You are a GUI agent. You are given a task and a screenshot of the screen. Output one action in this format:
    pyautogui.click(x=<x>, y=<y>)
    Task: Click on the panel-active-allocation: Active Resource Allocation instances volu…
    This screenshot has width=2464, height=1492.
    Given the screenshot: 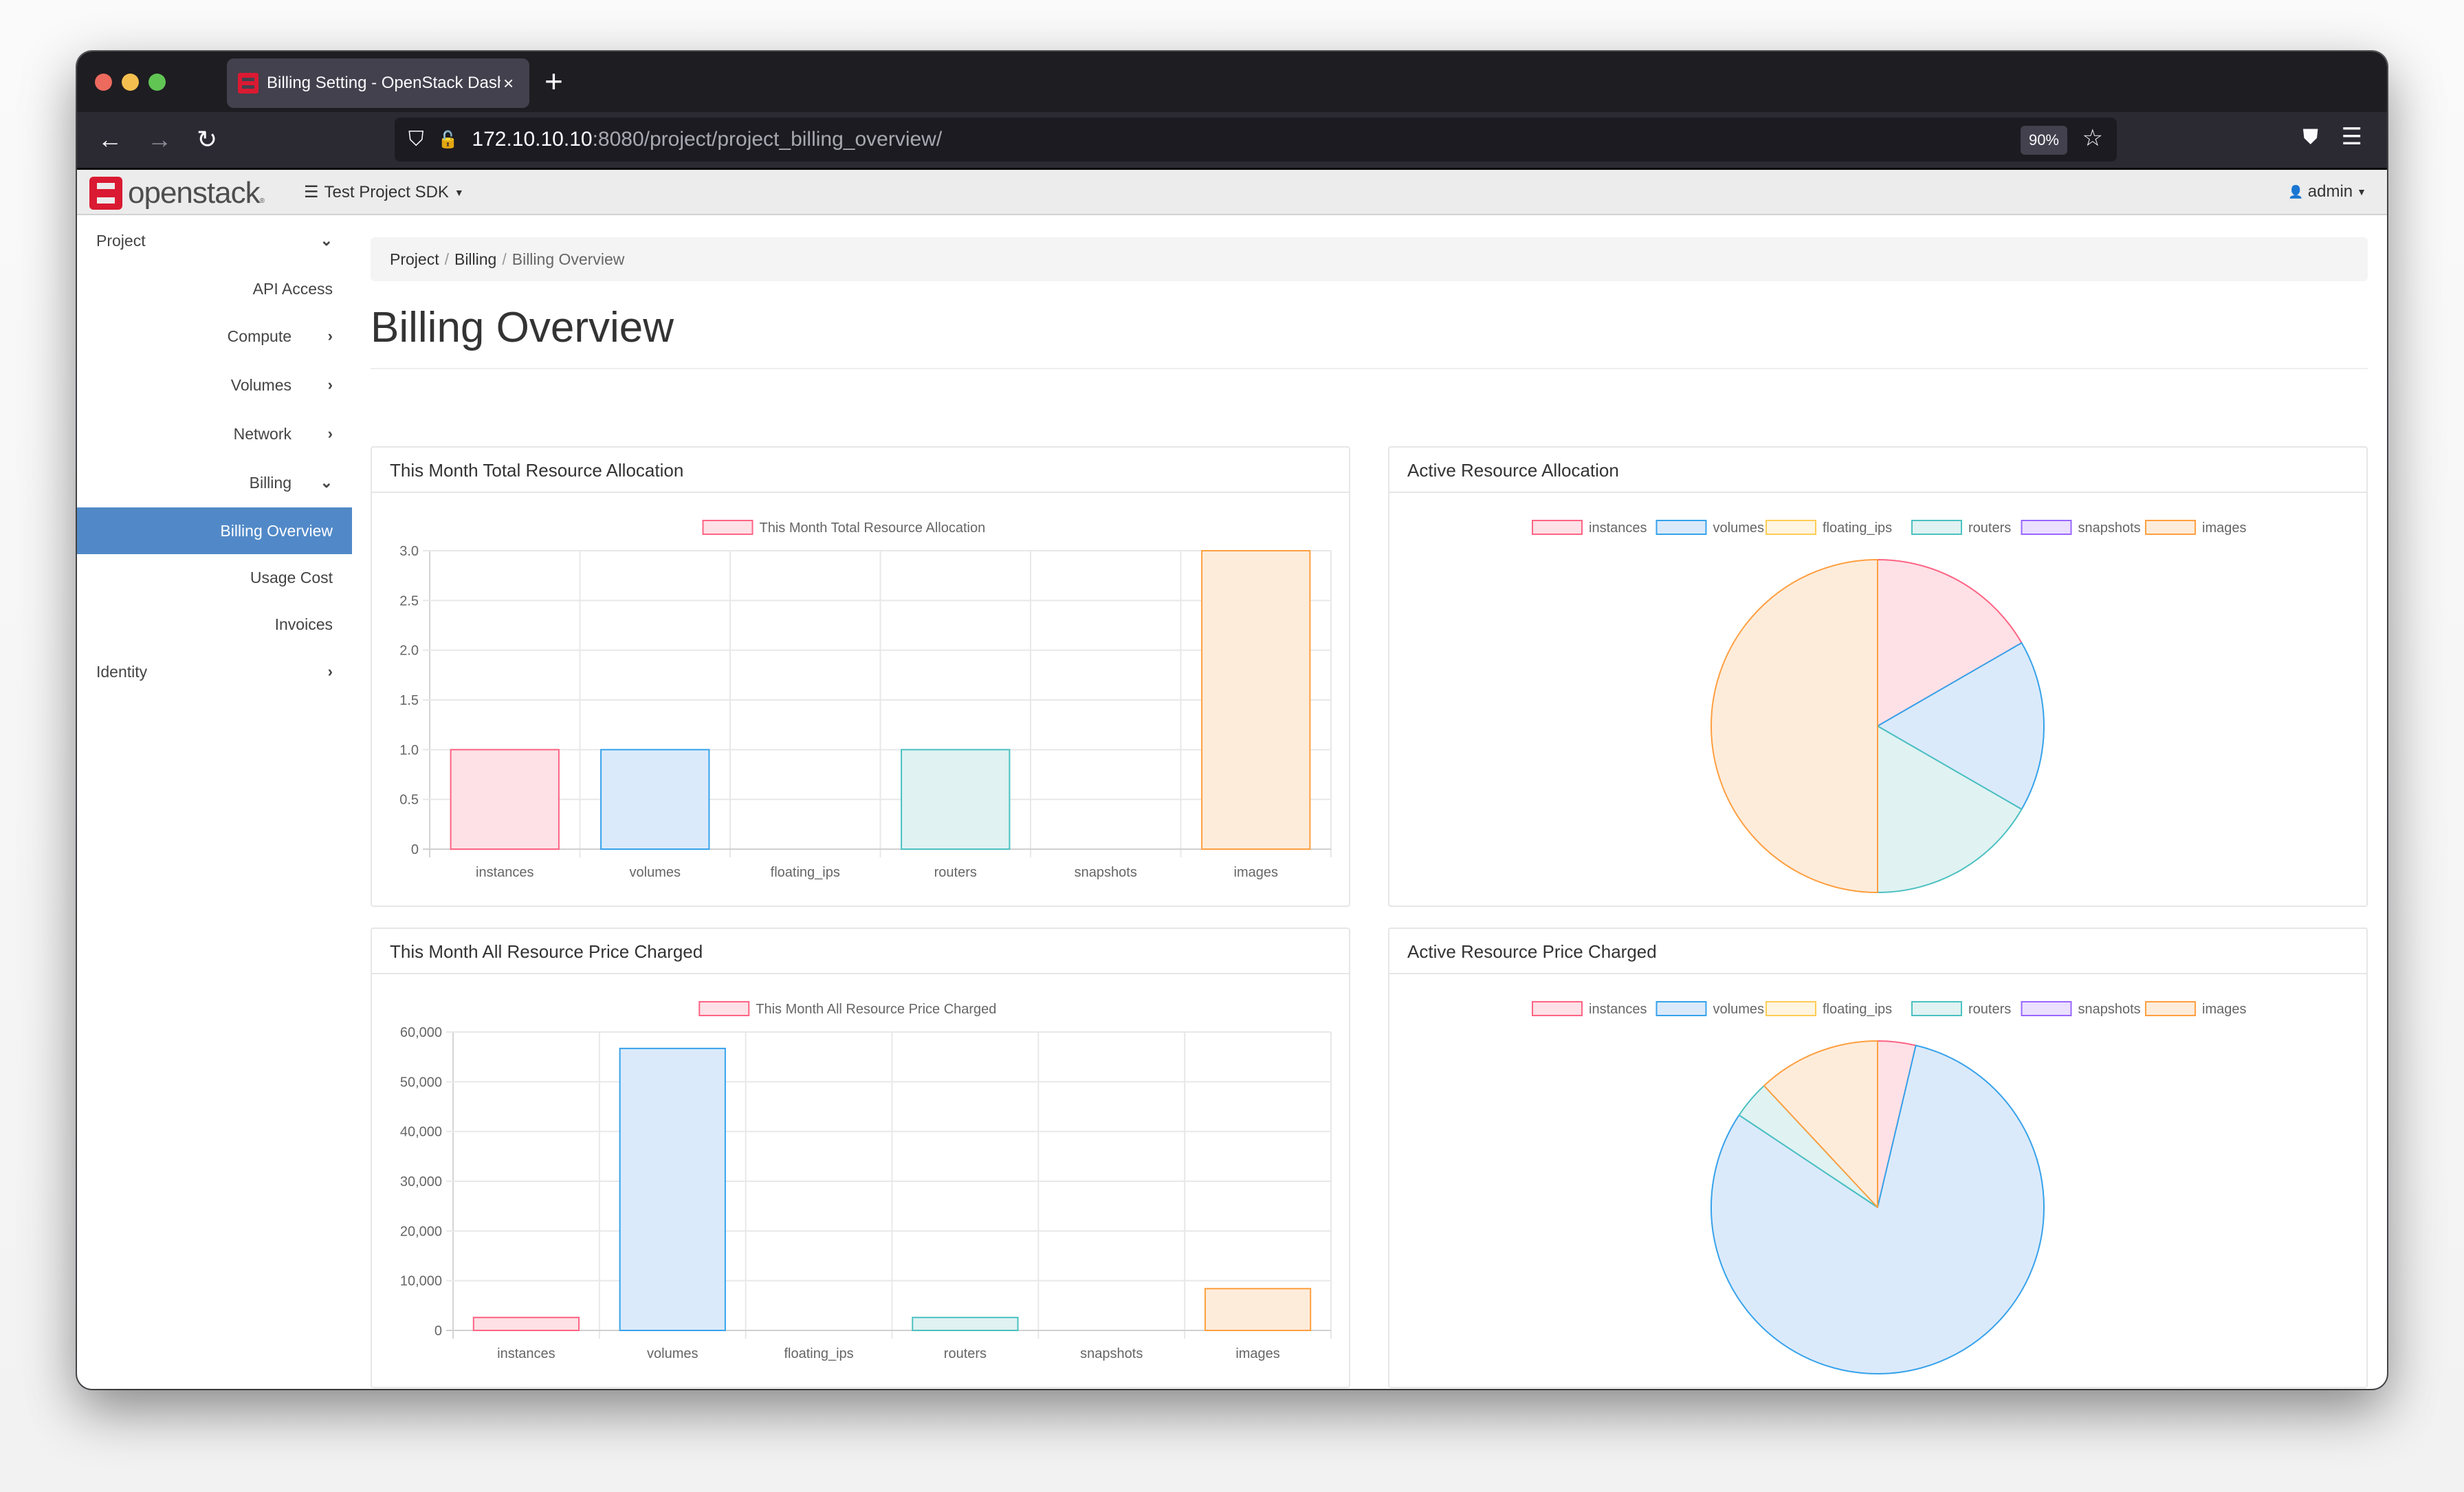 What is the action you would take?
    pyautogui.click(x=1878, y=676)
    